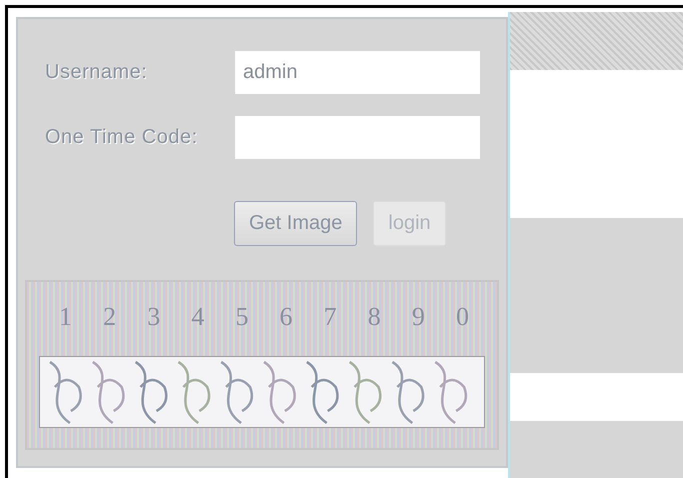 This screenshot has height=478, width=683. Describe the element at coordinates (96, 72) in the screenshot. I see `field-label: Username:` at that location.